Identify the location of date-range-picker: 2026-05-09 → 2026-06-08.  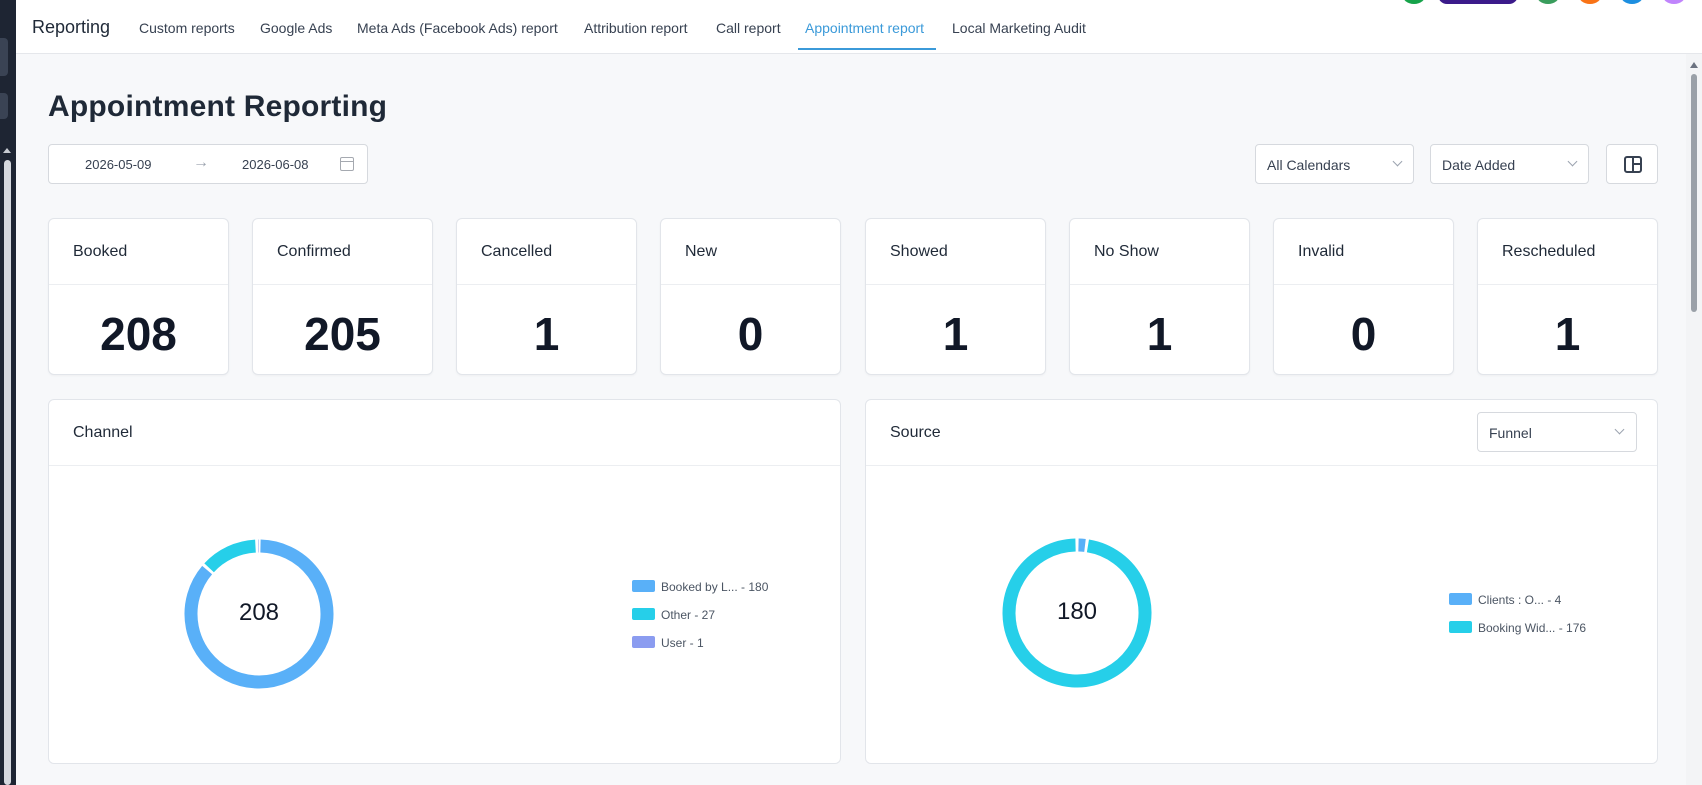
(208, 164).